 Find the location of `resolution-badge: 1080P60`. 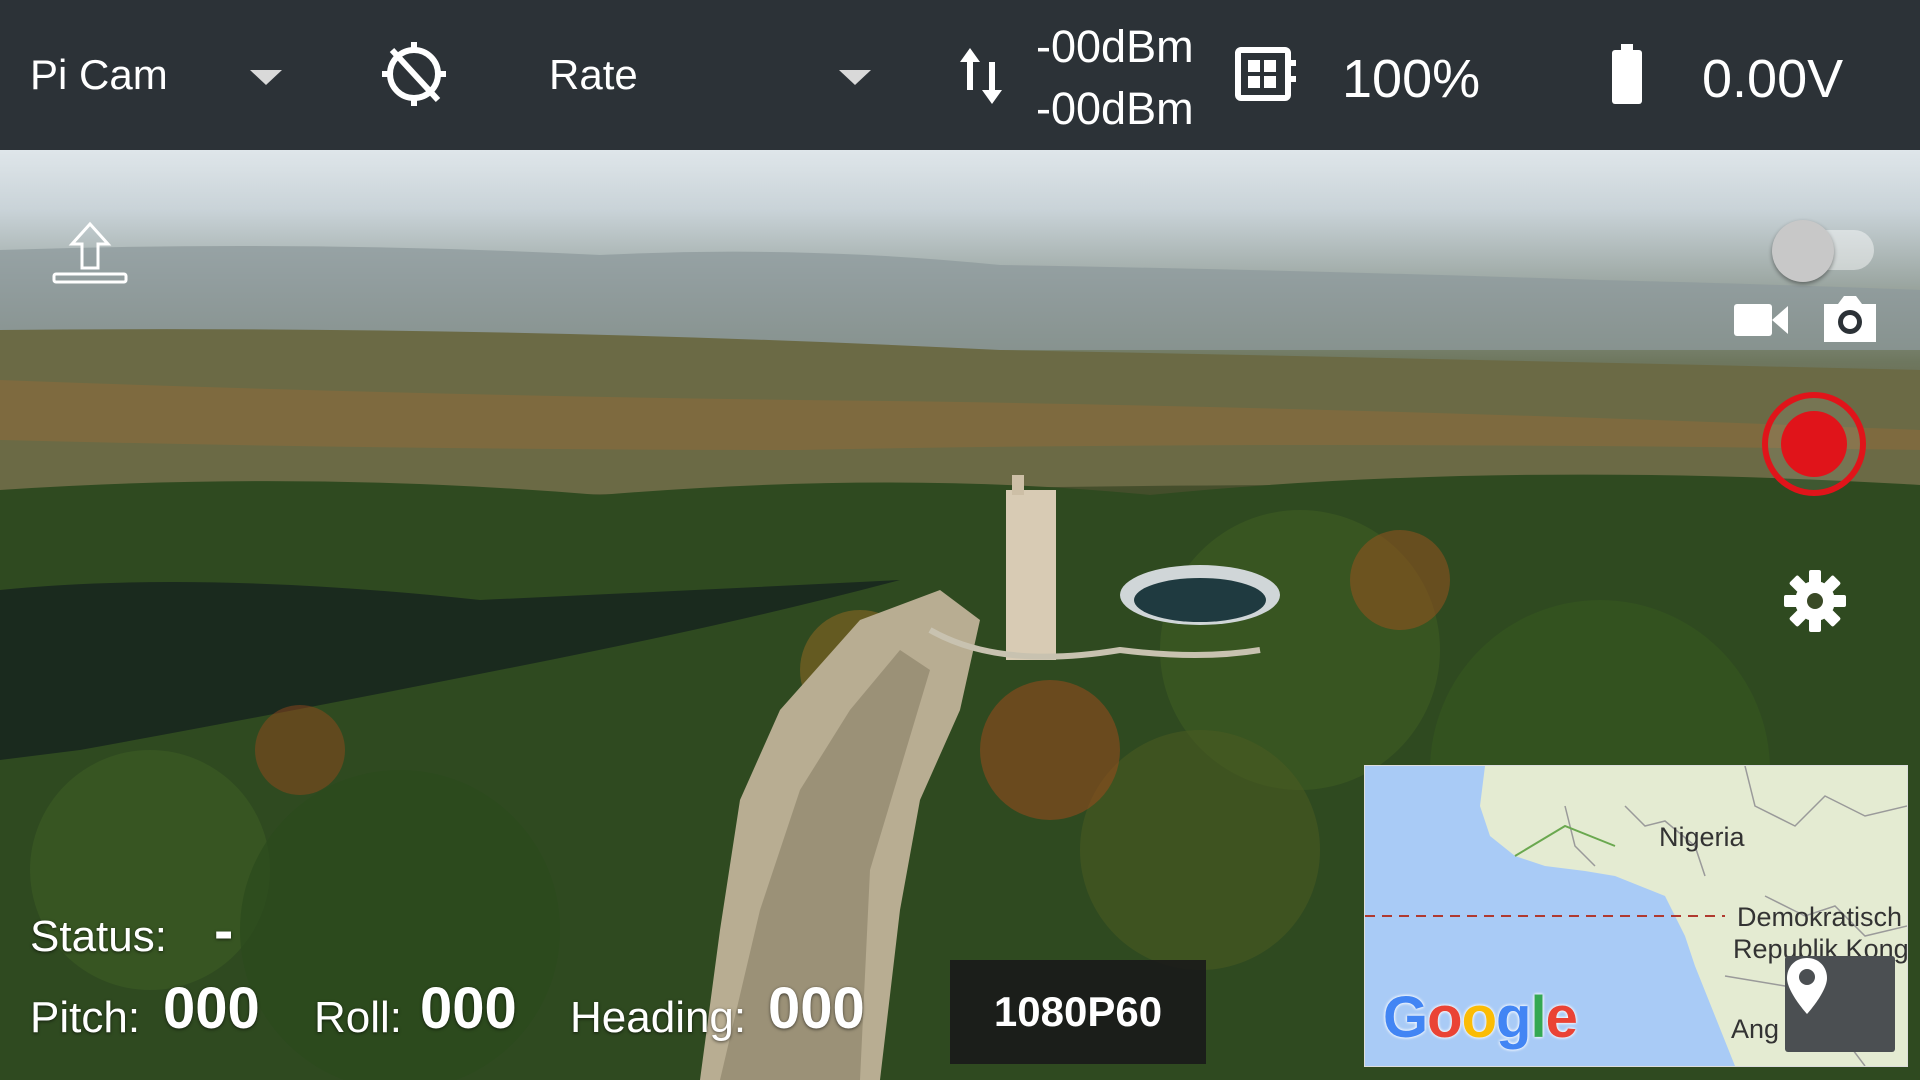

resolution-badge: 1080P60 is located at coordinates (1078, 1012).